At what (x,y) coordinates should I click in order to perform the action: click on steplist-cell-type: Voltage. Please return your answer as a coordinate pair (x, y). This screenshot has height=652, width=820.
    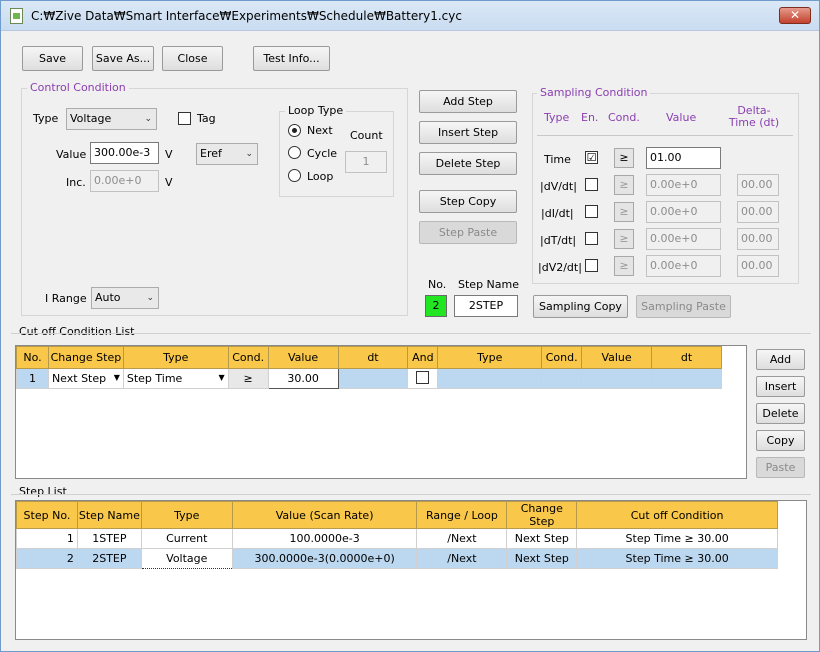
    Looking at the image, I should click on (186, 558).